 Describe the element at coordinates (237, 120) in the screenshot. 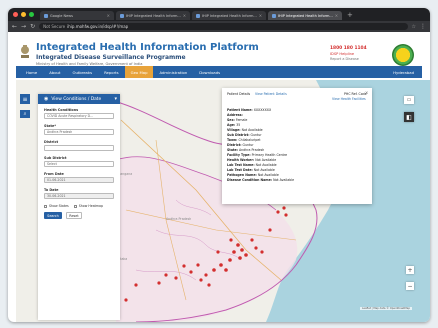

I see `popup-row: Sex: Female` at that location.